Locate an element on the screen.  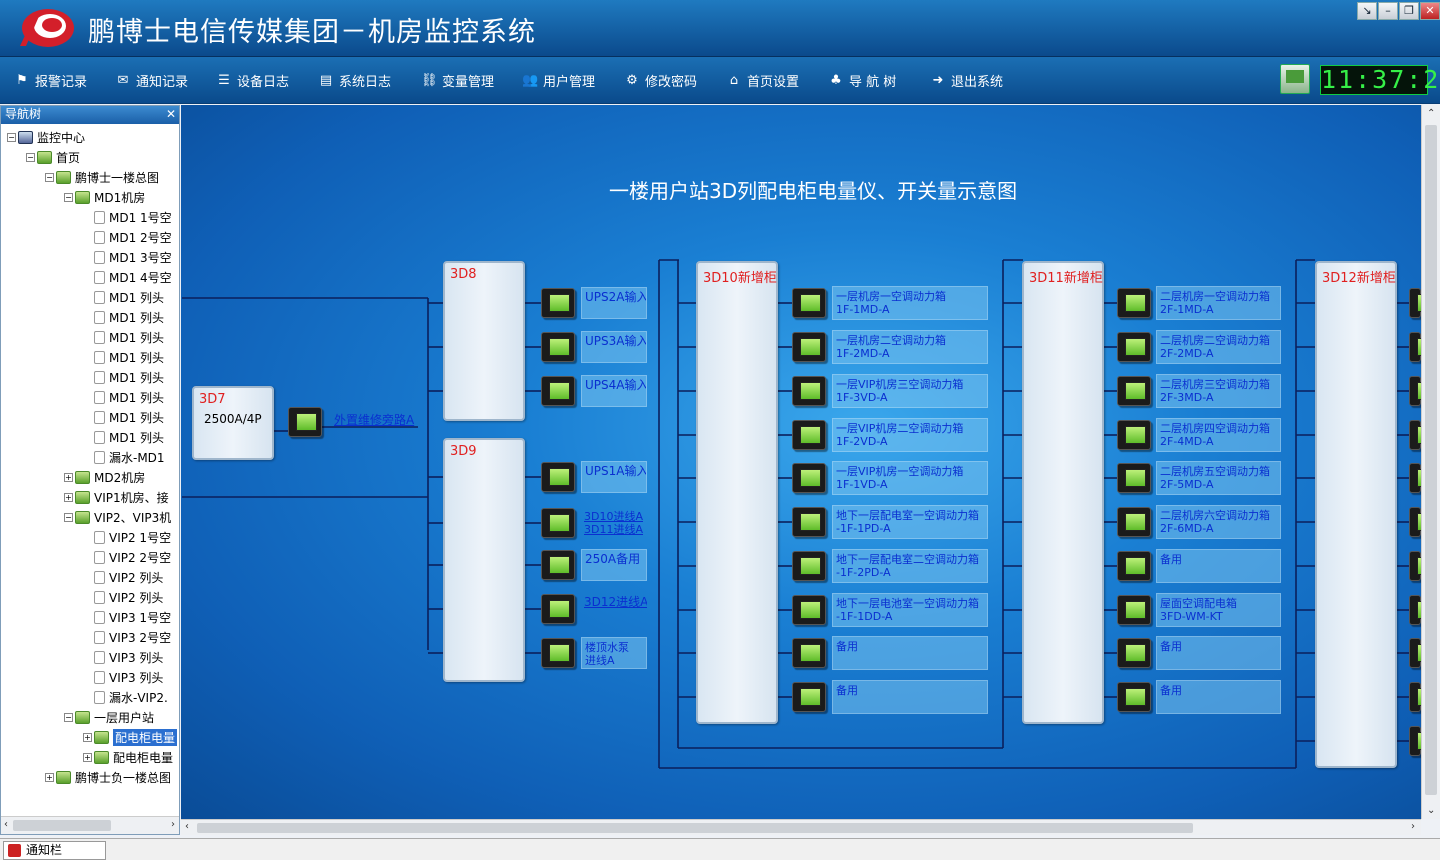
tree-scroll-thumb is located at coordinates (62, 825).